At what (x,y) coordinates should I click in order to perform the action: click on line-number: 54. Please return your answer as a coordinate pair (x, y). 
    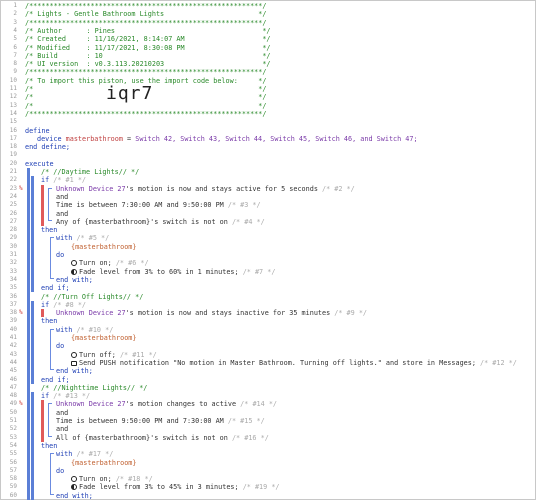
    Looking at the image, I should click on (13, 445).